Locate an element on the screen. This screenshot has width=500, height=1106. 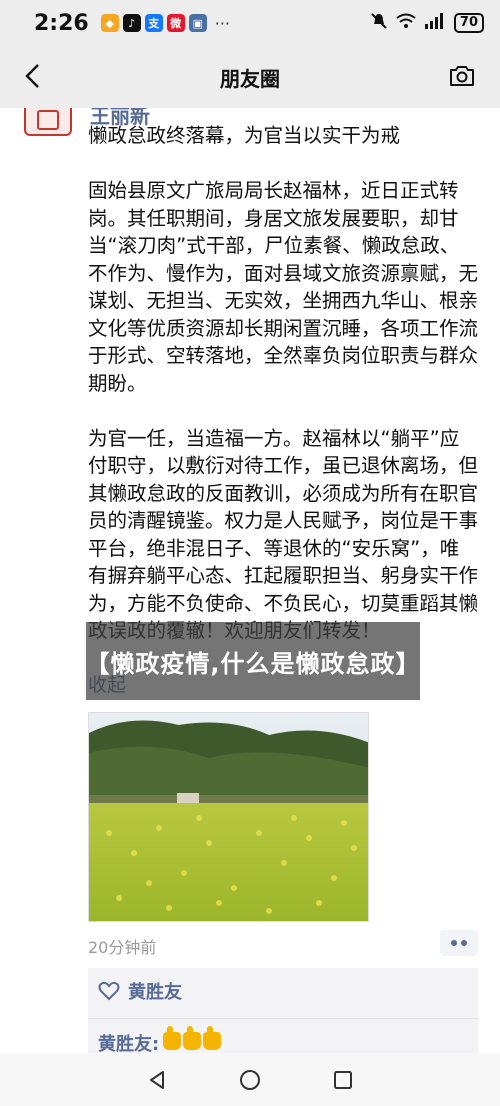
back-button is located at coordinates (32, 76).